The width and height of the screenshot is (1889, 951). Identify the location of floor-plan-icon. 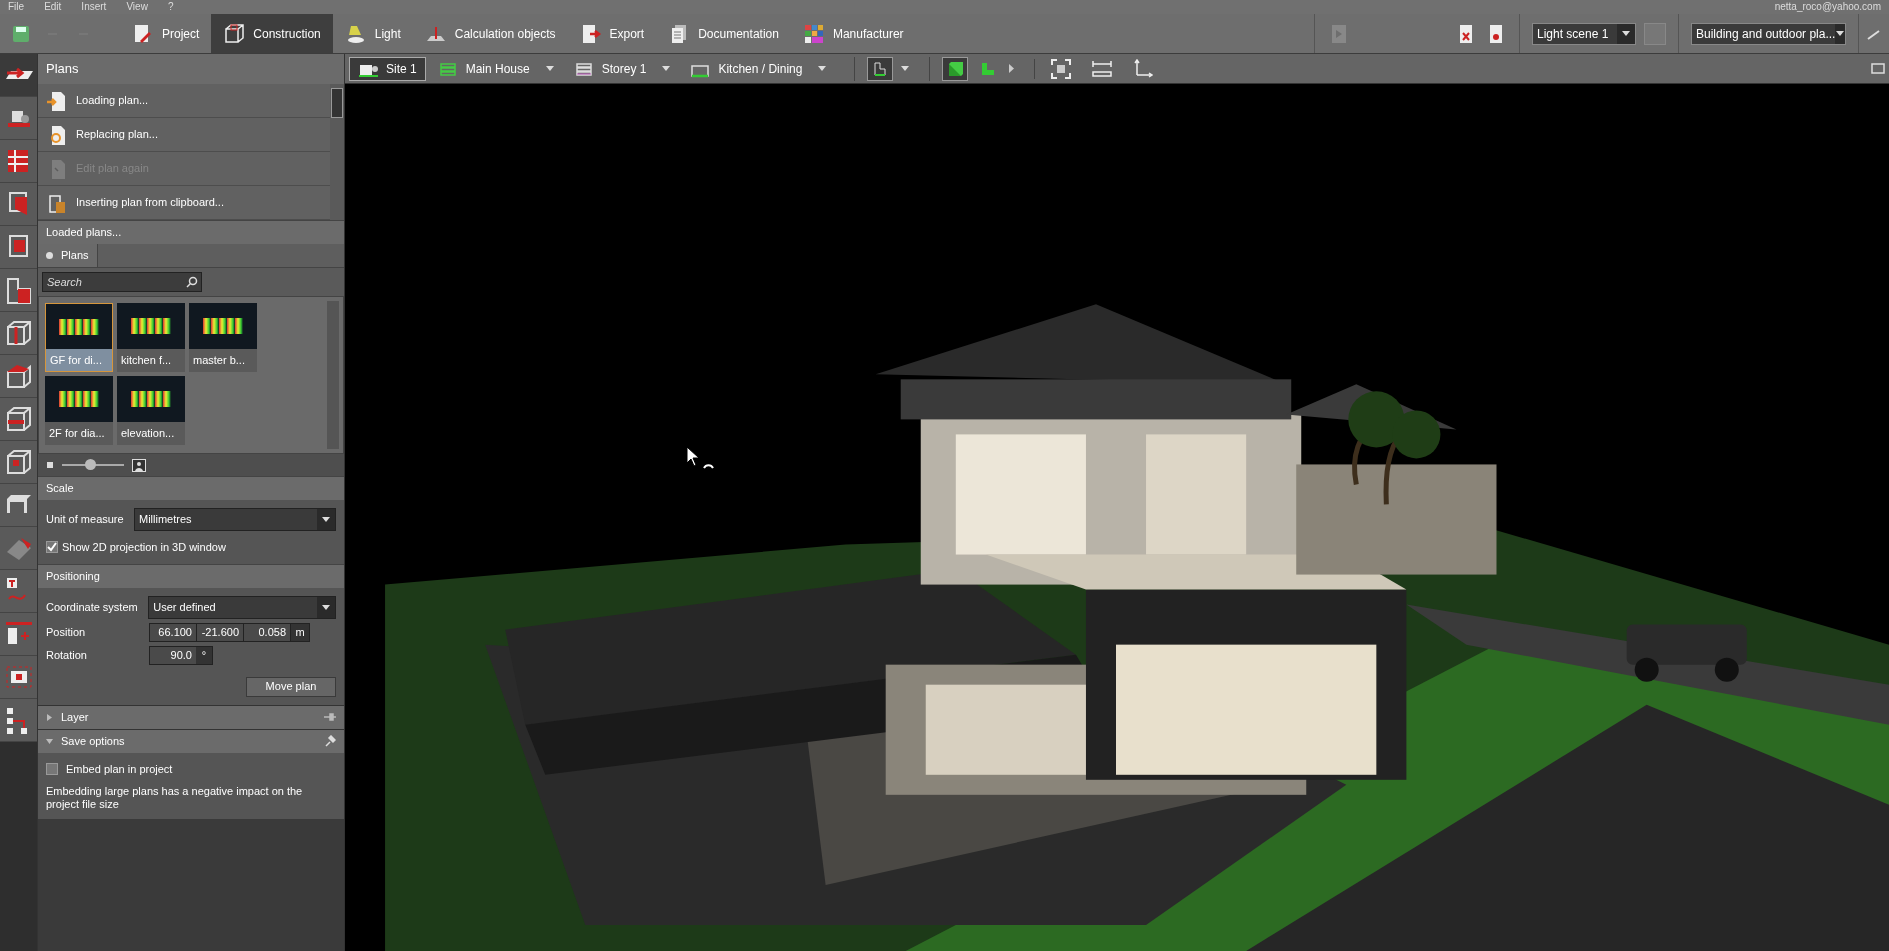
(880, 68).